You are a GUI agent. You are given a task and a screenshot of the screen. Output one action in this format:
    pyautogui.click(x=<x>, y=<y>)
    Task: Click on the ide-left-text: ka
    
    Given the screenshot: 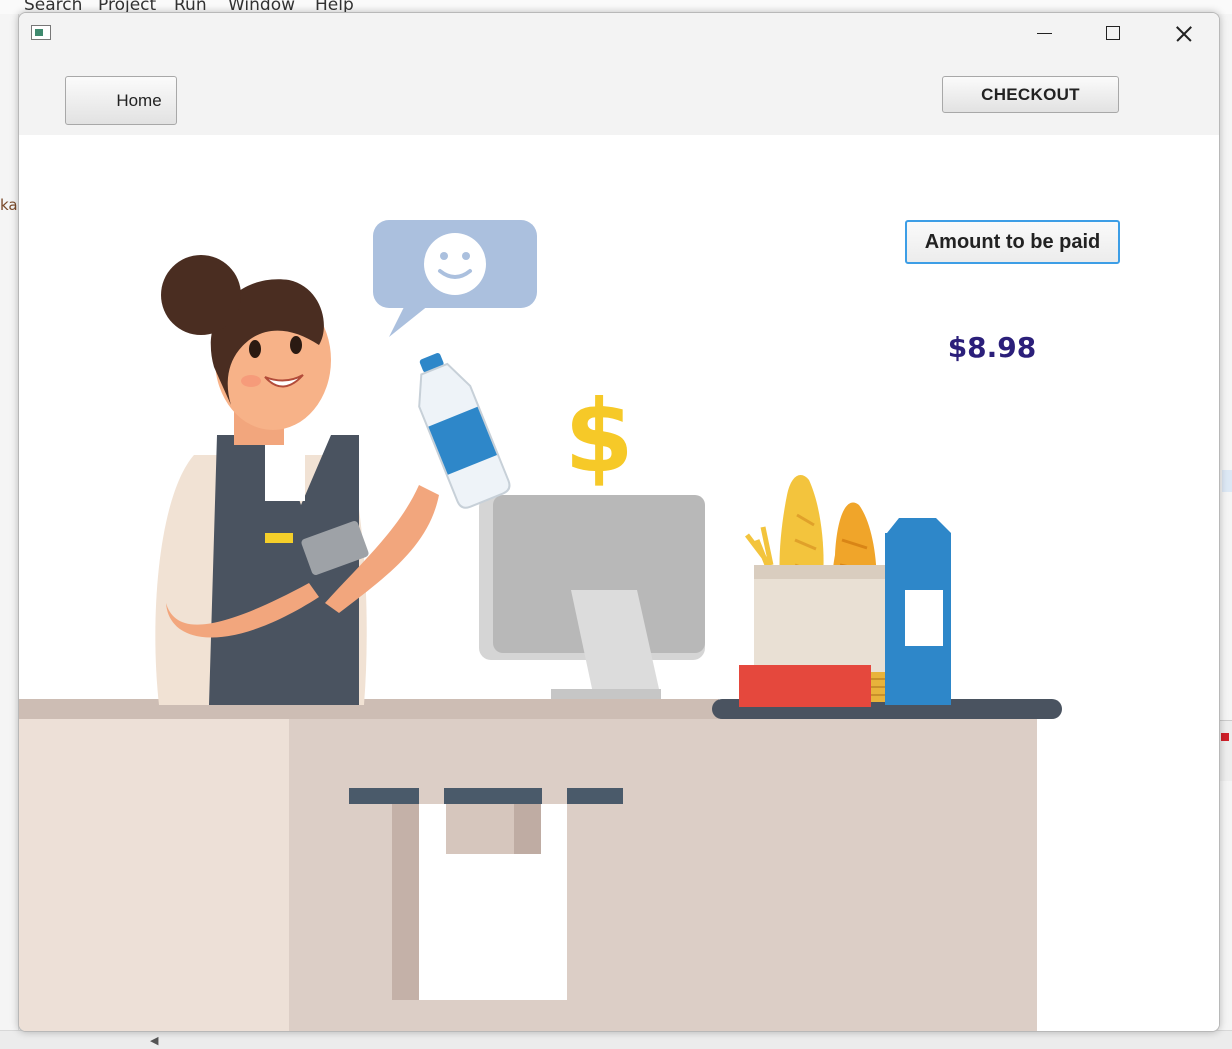 What is the action you would take?
    pyautogui.click(x=9, y=205)
    